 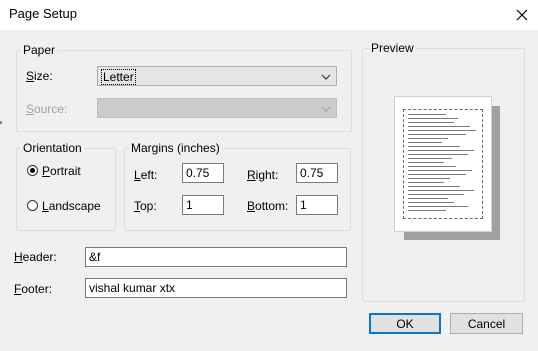 What do you see at coordinates (30, 109) in the screenshot?
I see `source-label-mnemonic: S` at bounding box center [30, 109].